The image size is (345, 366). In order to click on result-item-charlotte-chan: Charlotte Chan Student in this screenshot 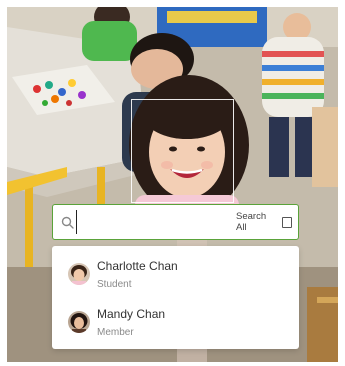, I will do `click(175, 273)`.